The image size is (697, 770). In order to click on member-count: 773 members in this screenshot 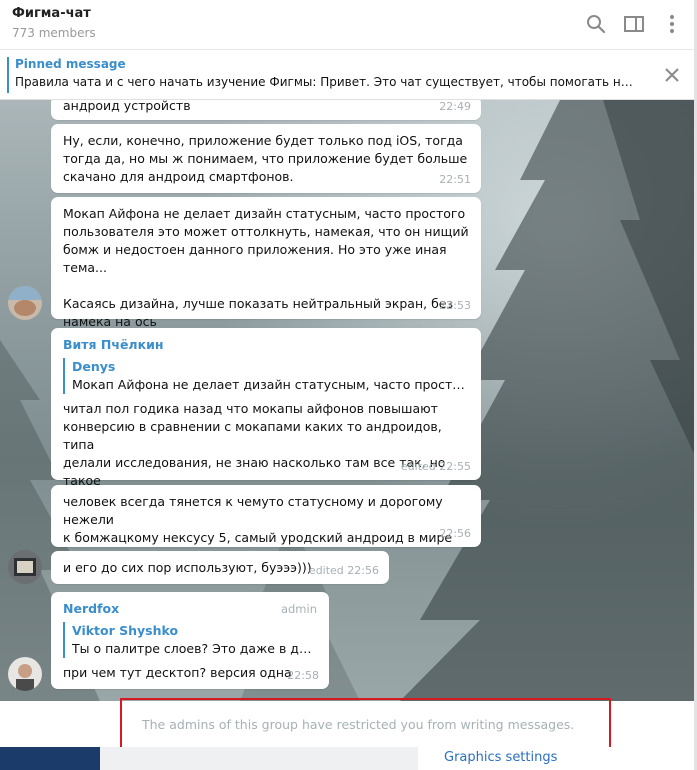, I will do `click(54, 33)`.